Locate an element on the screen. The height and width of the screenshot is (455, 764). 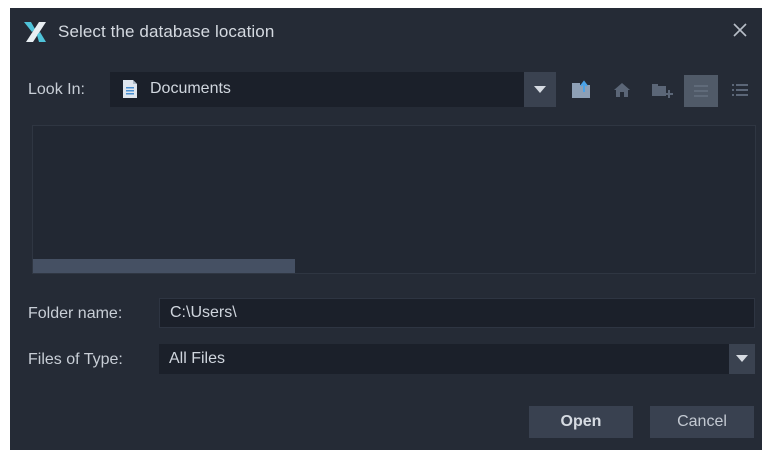
title-bar: Select the database location is located at coordinates (386, 32).